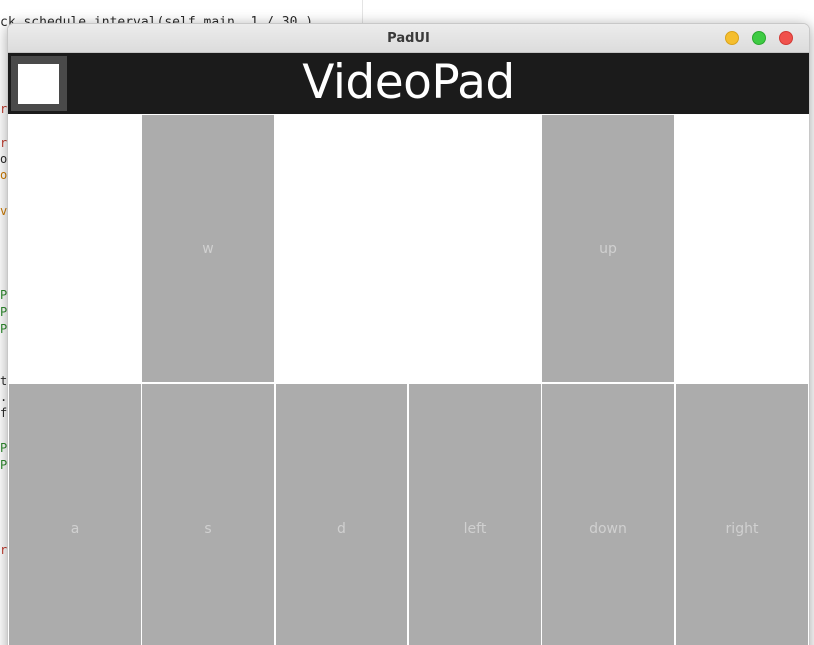  Describe the element at coordinates (786, 38) in the screenshot. I see `close-button` at that location.